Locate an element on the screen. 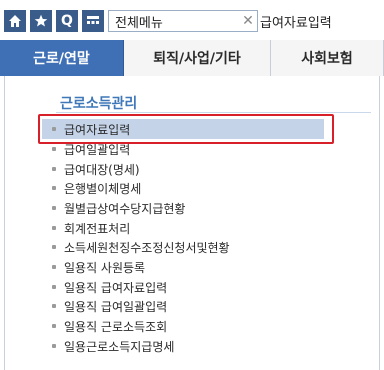 Image resolution: width=384 pixels, height=370 pixels. all-menu-label: 전체메뉴 is located at coordinates (139, 23).